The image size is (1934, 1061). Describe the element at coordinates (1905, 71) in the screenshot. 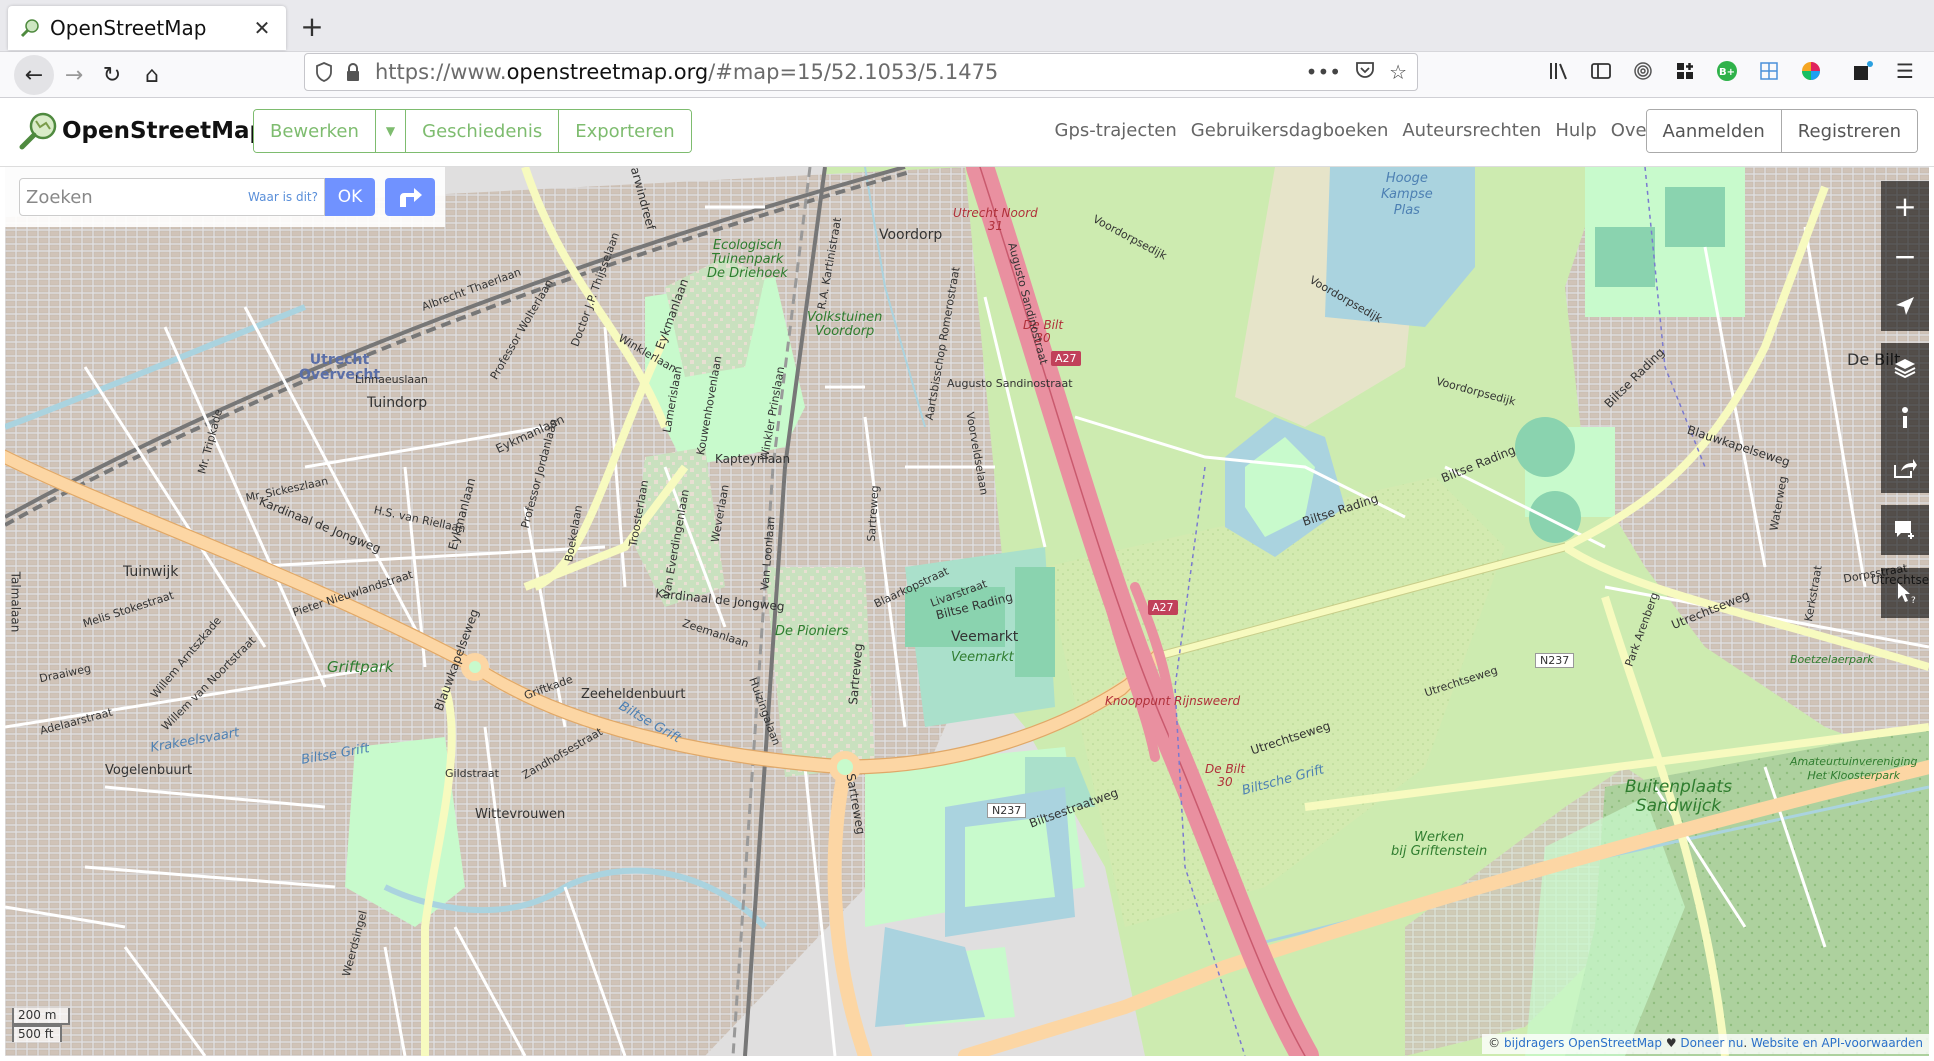

I see `hamburger-menu-icon: ☰` at that location.